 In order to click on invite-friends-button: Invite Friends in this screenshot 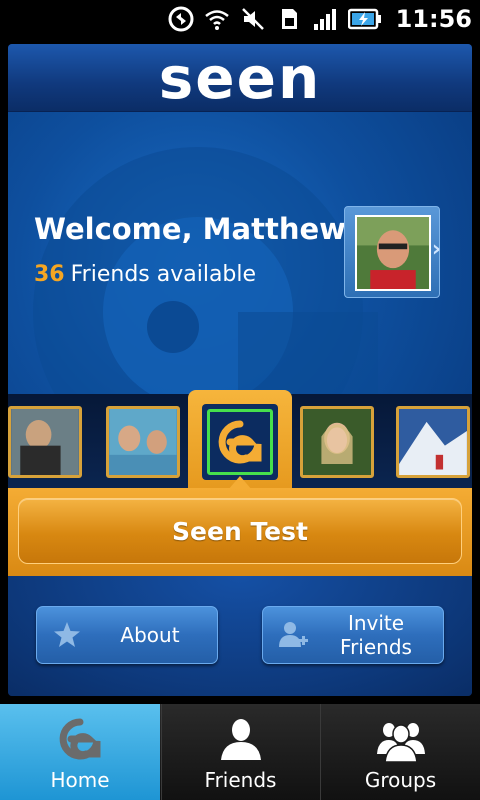, I will do `click(353, 635)`.